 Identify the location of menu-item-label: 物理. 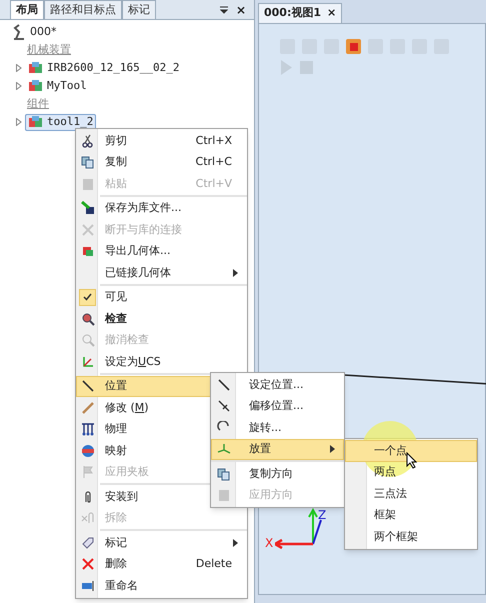
(116, 429).